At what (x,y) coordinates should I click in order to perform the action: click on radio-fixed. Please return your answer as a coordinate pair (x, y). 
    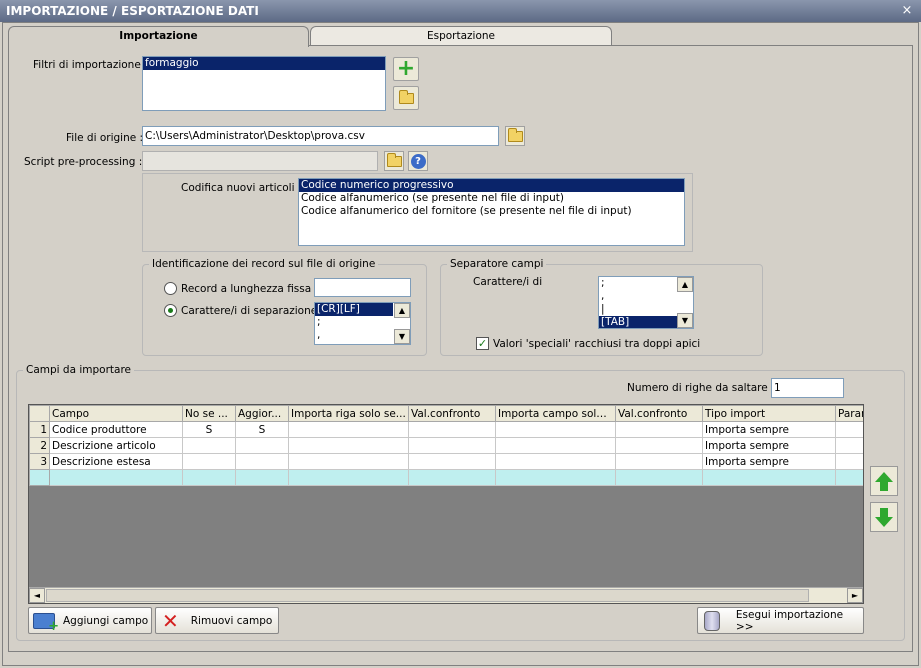
    Looking at the image, I should click on (170, 288).